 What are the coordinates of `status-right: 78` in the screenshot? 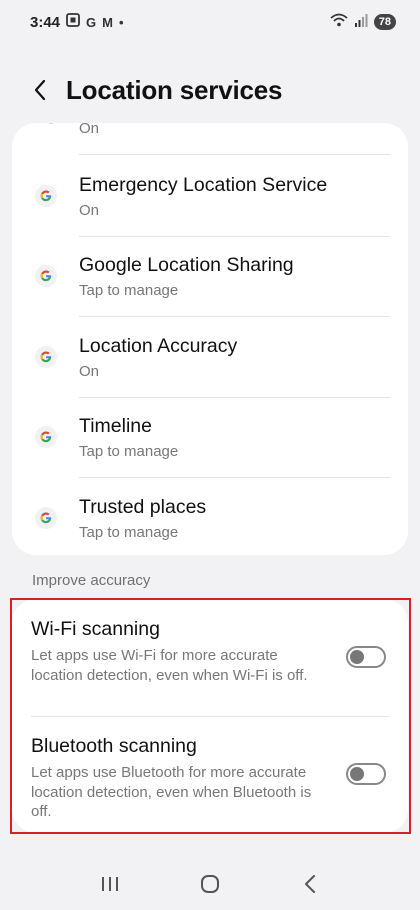 It's located at (363, 22).